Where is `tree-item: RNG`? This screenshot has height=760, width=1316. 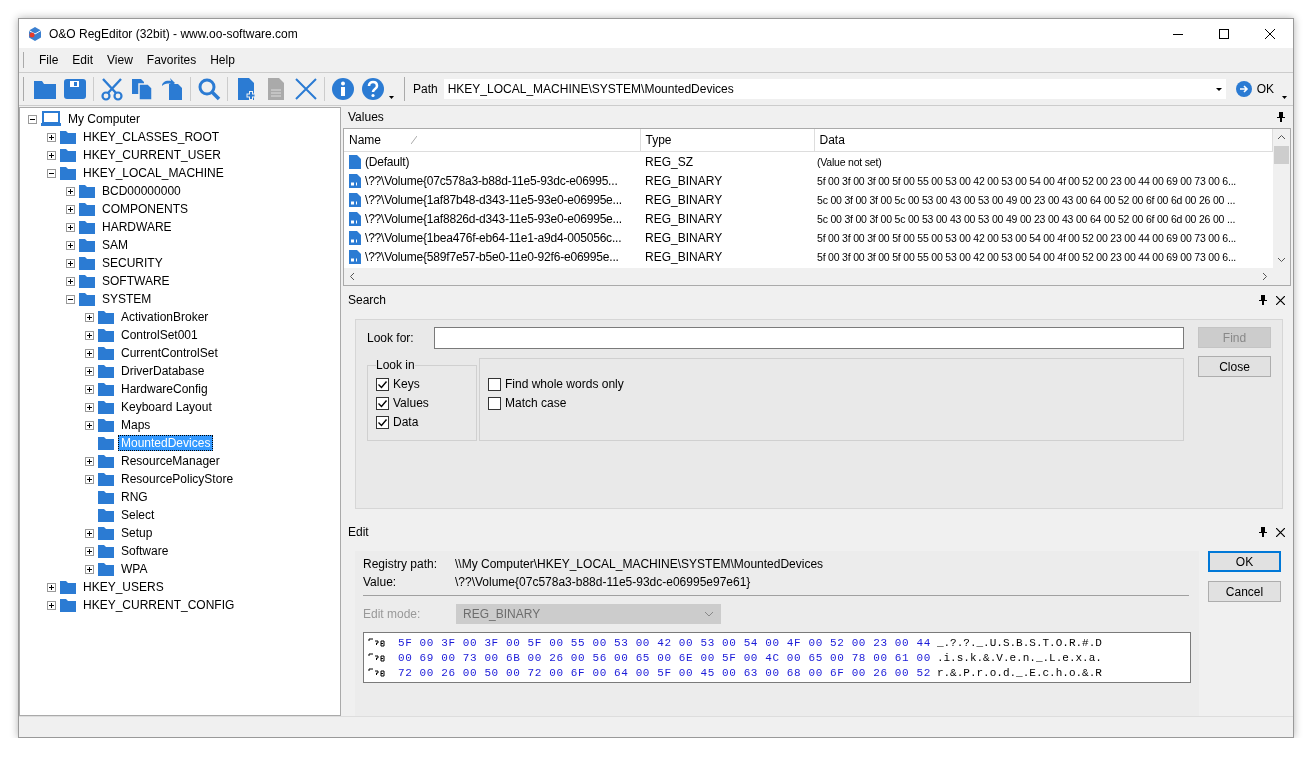
tree-item: RNG is located at coordinates (134, 497).